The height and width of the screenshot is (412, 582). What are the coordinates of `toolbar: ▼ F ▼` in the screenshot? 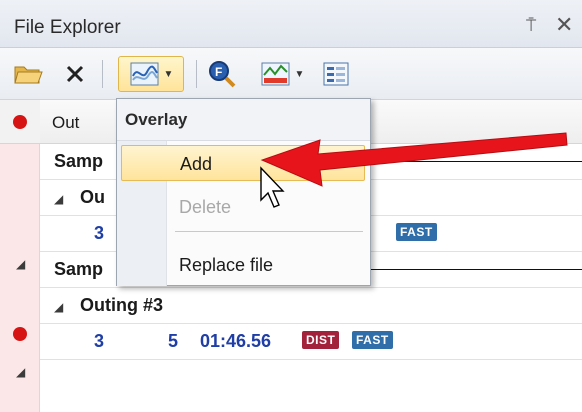 It's located at (291, 74).